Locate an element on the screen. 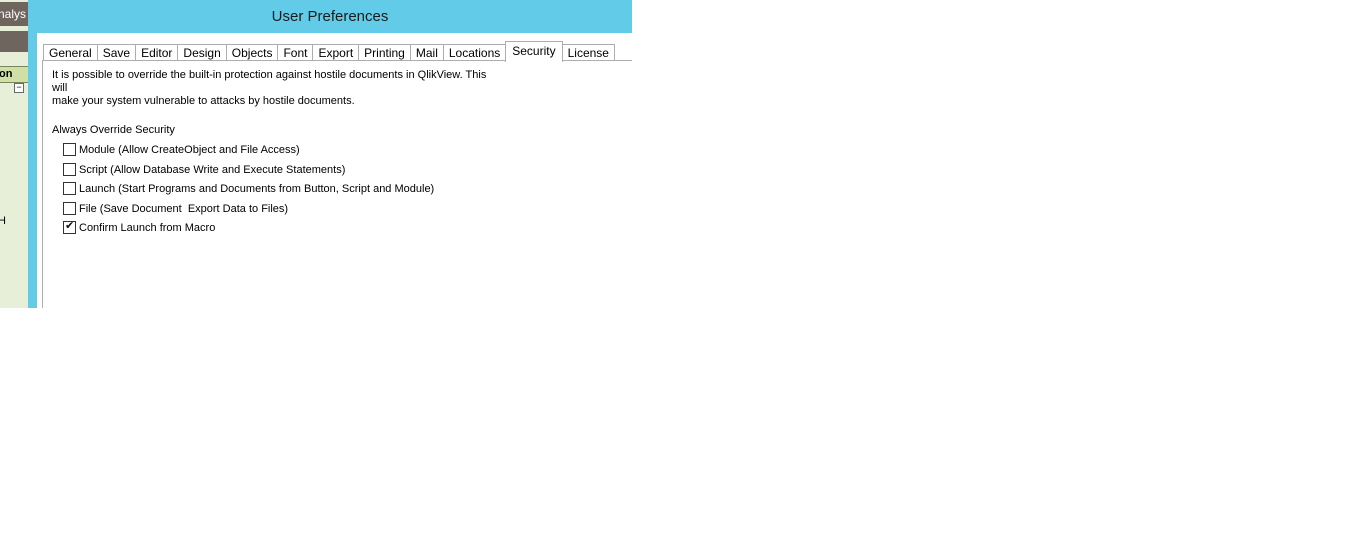 The image size is (1356, 554). always-override-security-label: Always Override Security is located at coordinates (113, 130).